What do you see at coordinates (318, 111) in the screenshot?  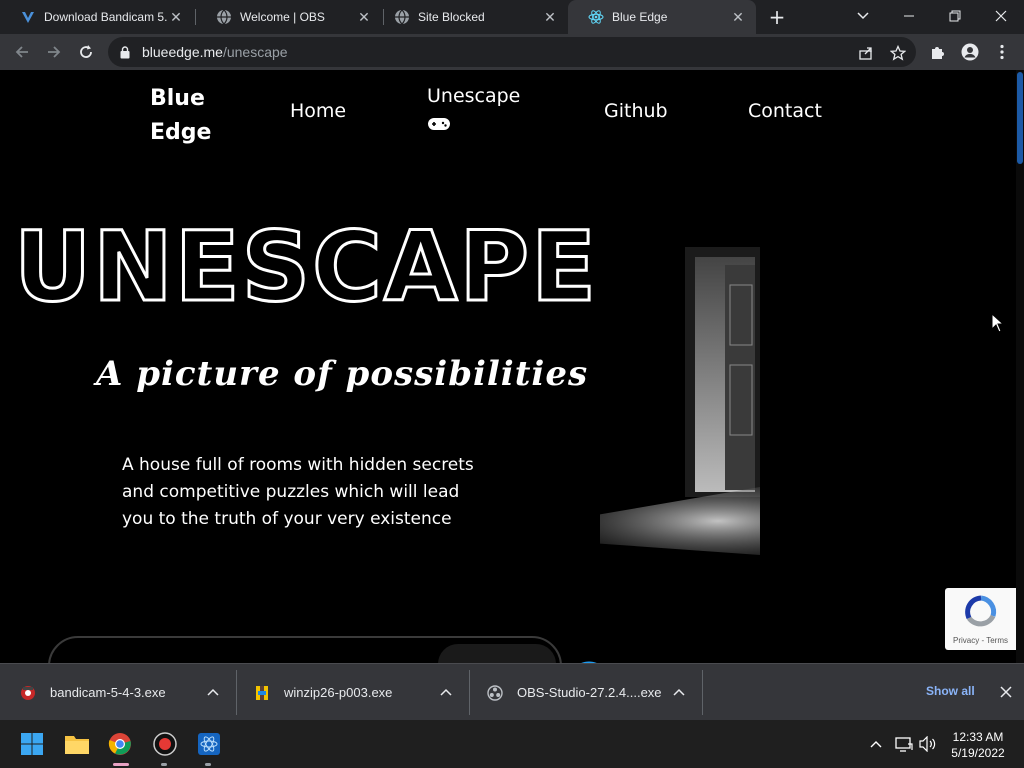 I see `nav-home: Home` at bounding box center [318, 111].